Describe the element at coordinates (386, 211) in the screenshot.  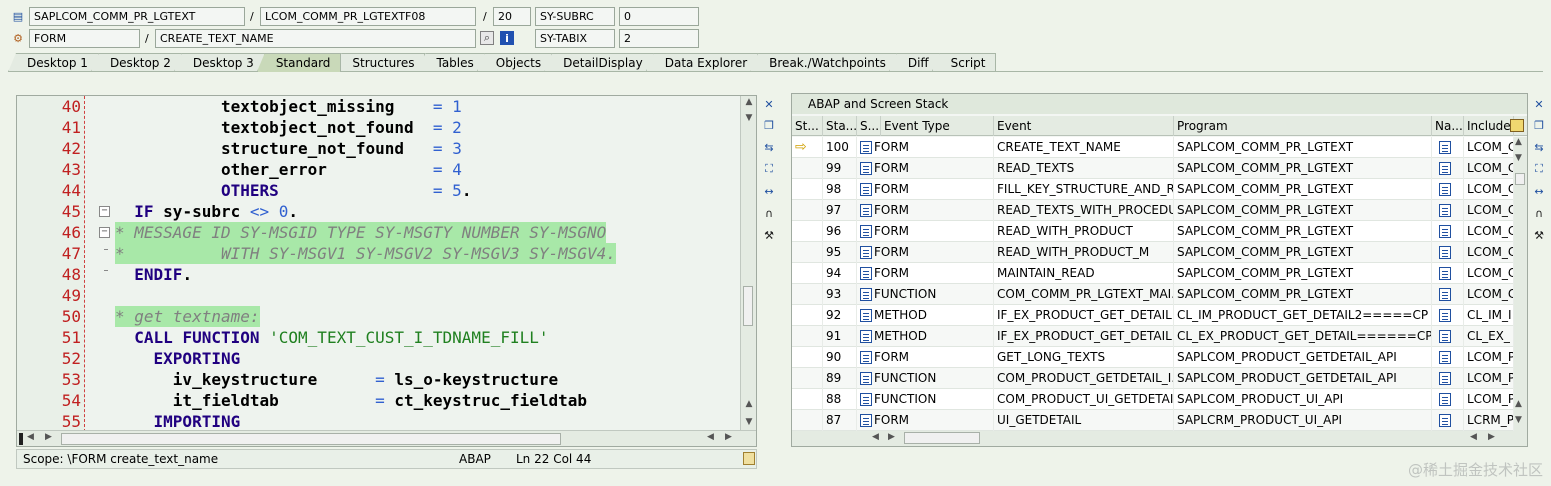
I see `code-line: 45 − IF sy-subrc <> 0.` at that location.